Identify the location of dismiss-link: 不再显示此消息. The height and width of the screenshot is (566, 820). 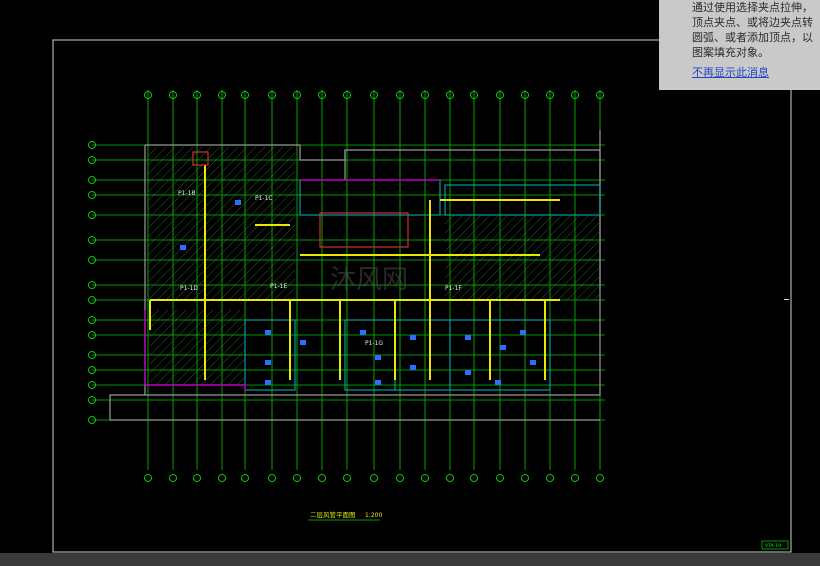
(730, 72).